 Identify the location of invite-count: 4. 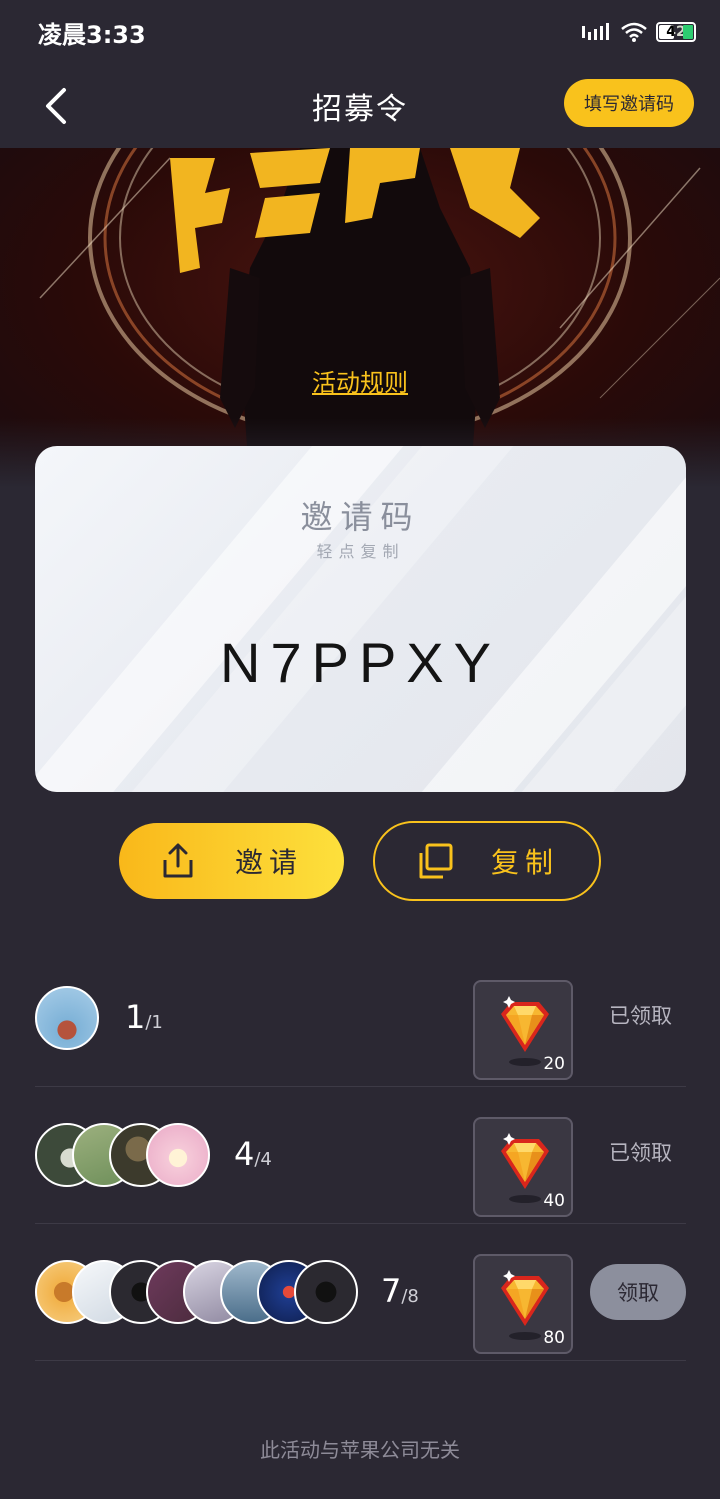
(244, 1154).